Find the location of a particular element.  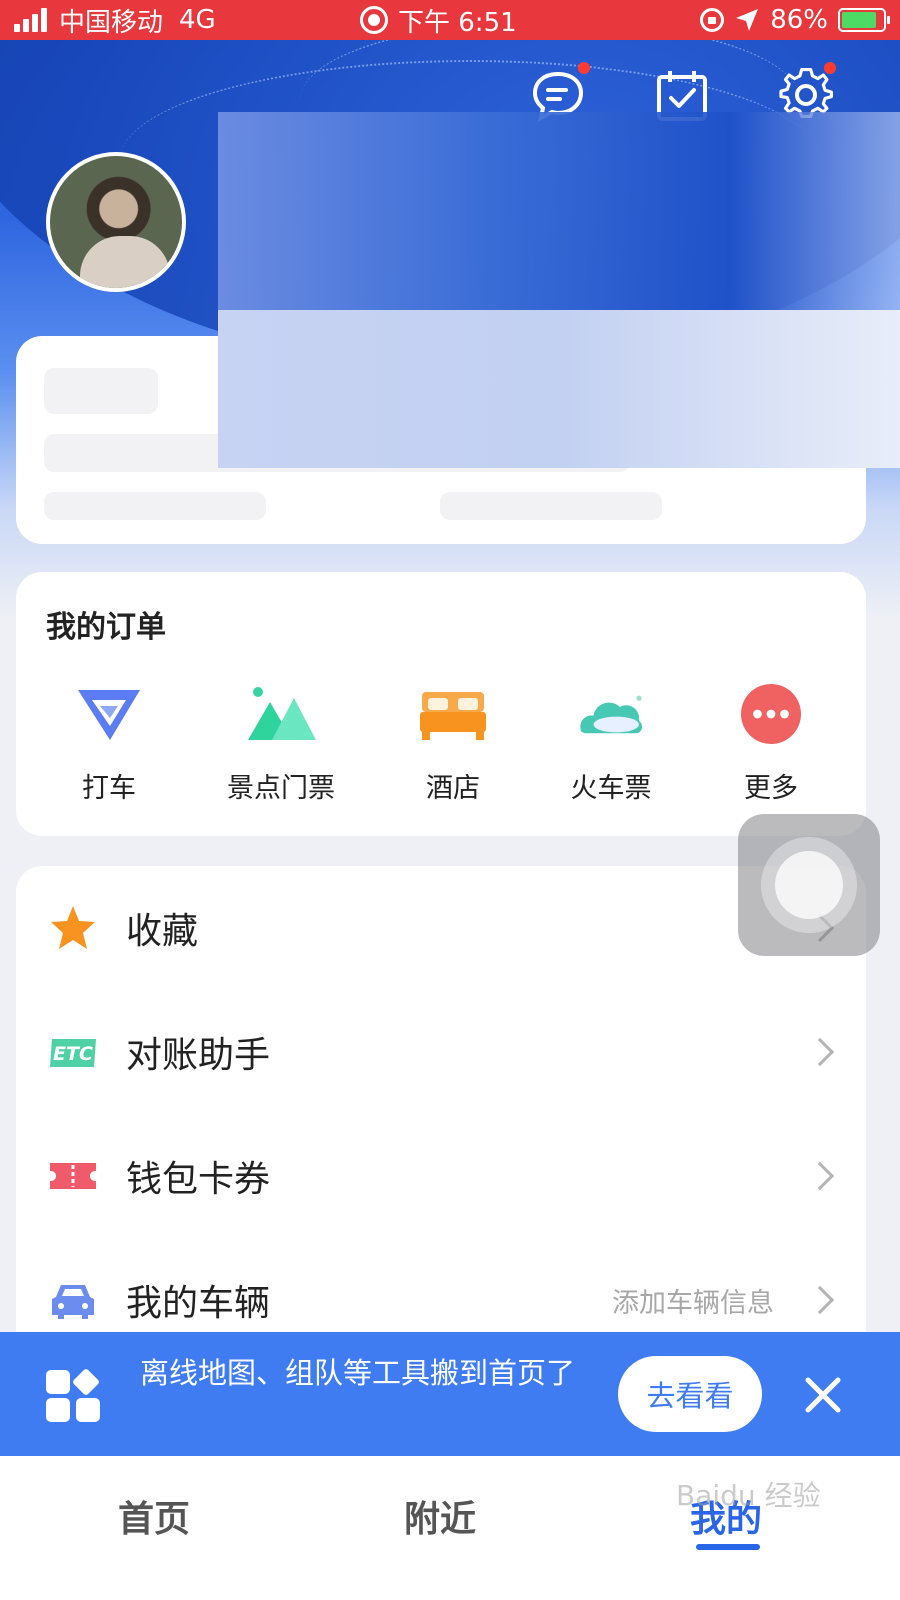

train-icon is located at coordinates (611, 714).